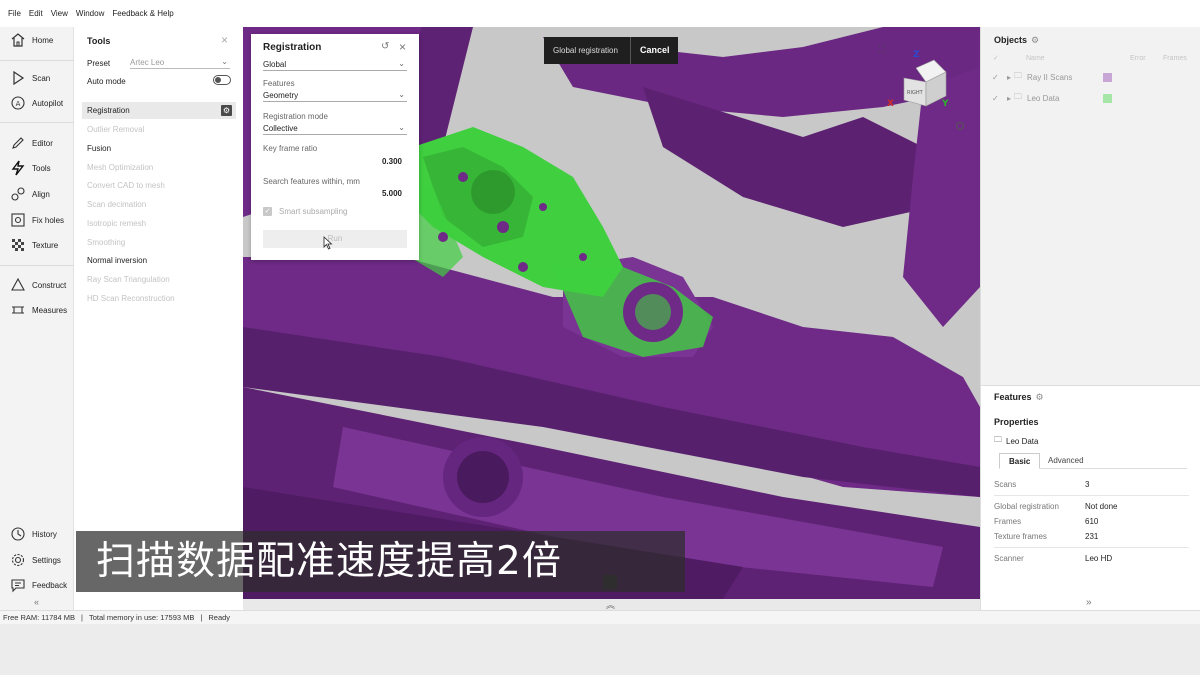 This screenshot has width=1200, height=675. I want to click on tool-normal-inversion: Normal inversion, so click(159, 260).